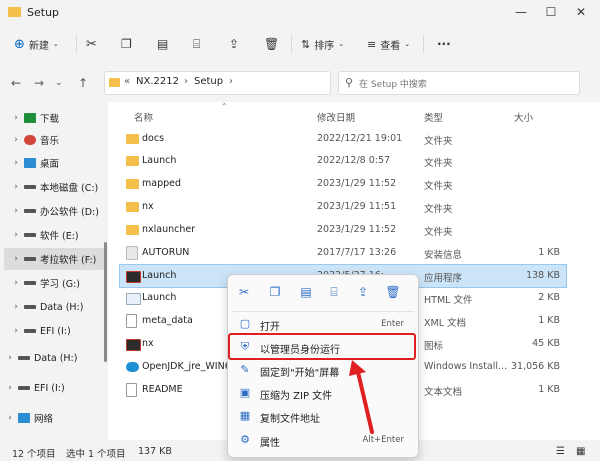  What do you see at coordinates (57, 211) in the screenshot?
I see `sidebar-item-drive-d: › 办公软件 (D:)` at bounding box center [57, 211].